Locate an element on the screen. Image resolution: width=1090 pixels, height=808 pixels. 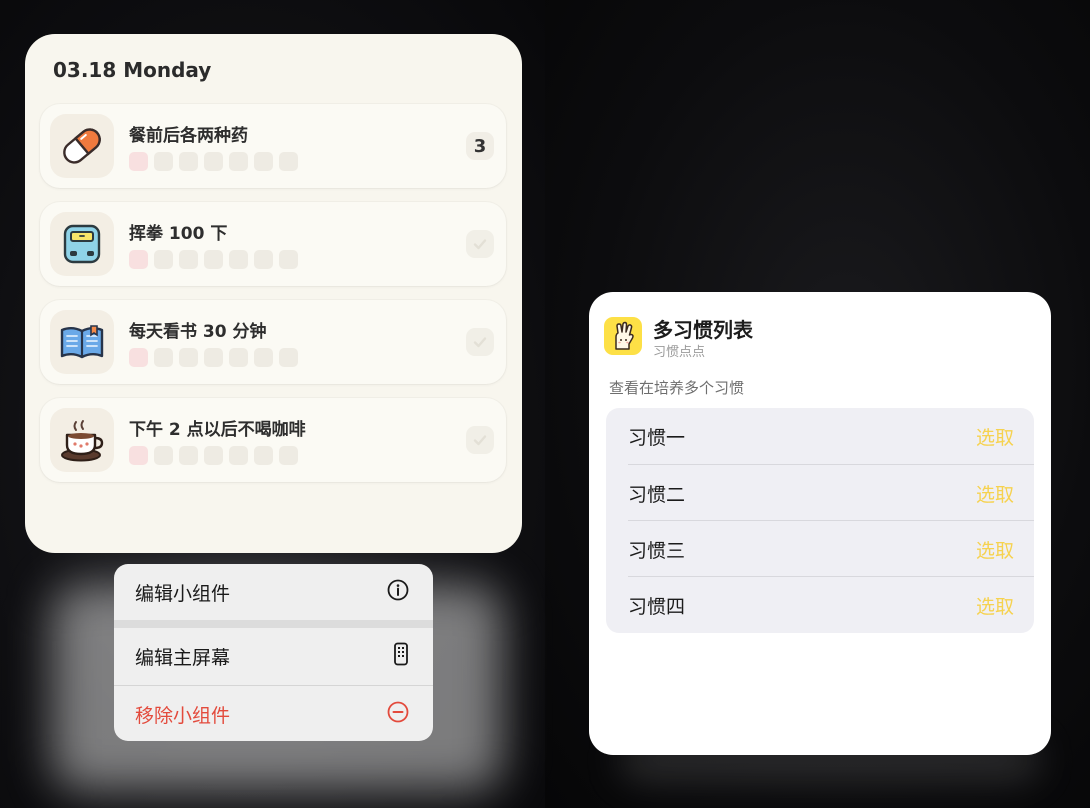
menu-item-label: 编辑主屏幕 is located at coordinates (183, 657).